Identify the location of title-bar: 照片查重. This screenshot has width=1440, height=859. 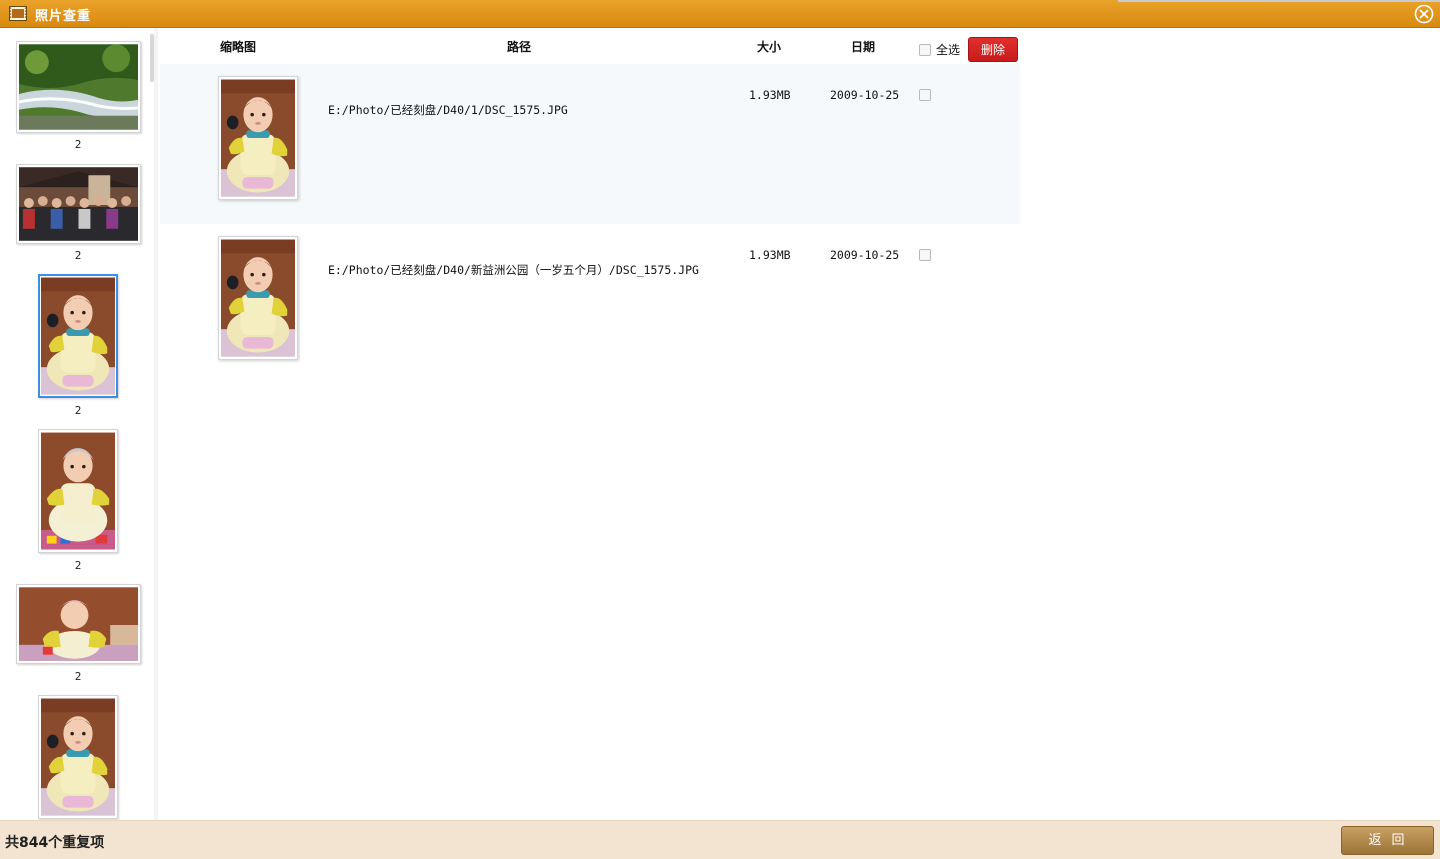
(720, 14).